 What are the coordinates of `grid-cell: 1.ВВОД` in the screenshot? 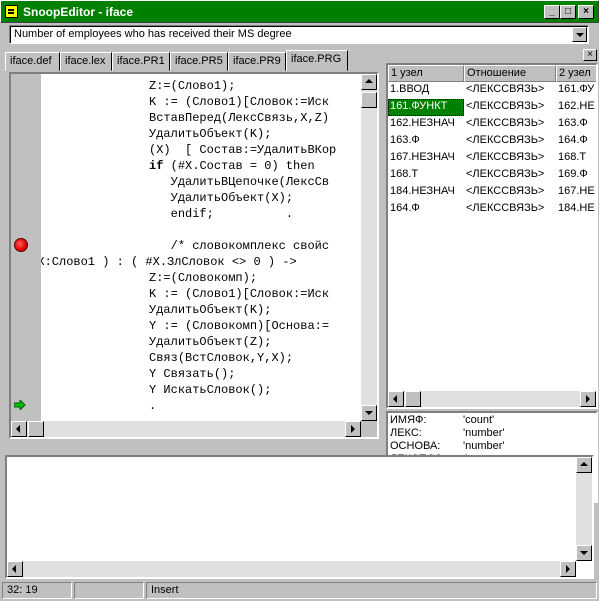 It's located at (426, 90).